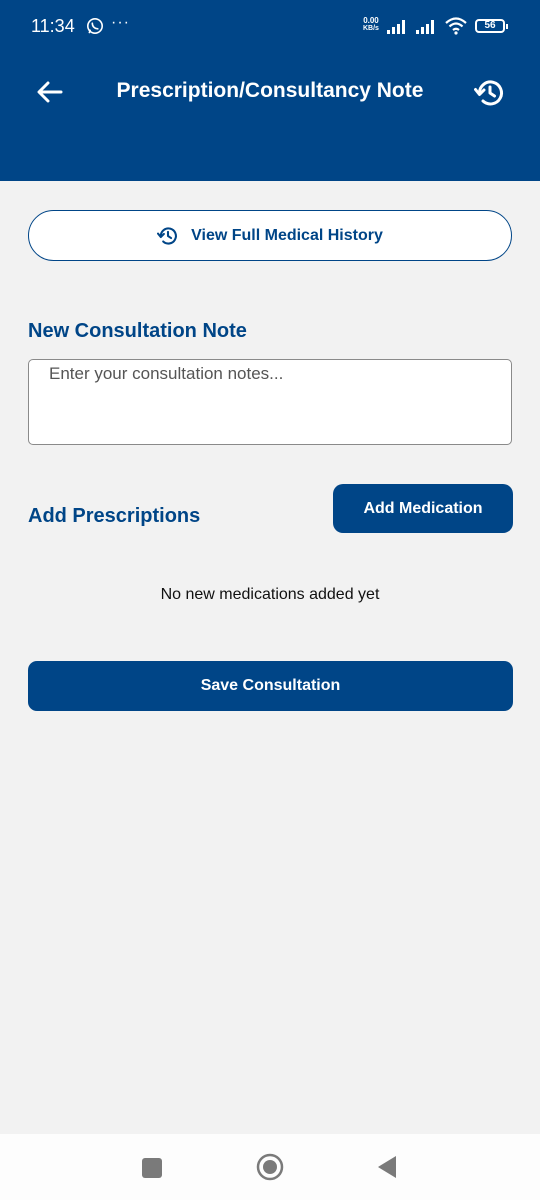 The height and width of the screenshot is (1200, 540). I want to click on more-notifications-icon: ···, so click(120, 22).